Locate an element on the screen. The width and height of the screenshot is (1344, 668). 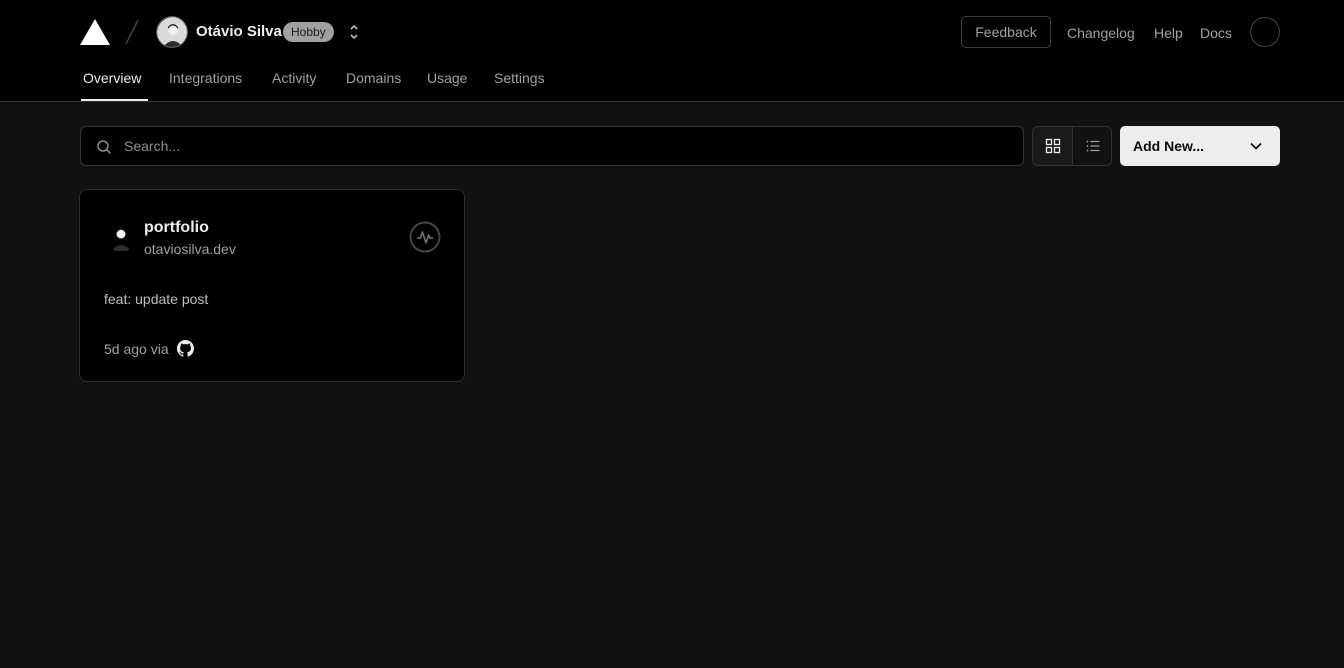
github-icon is located at coordinates (185, 348).